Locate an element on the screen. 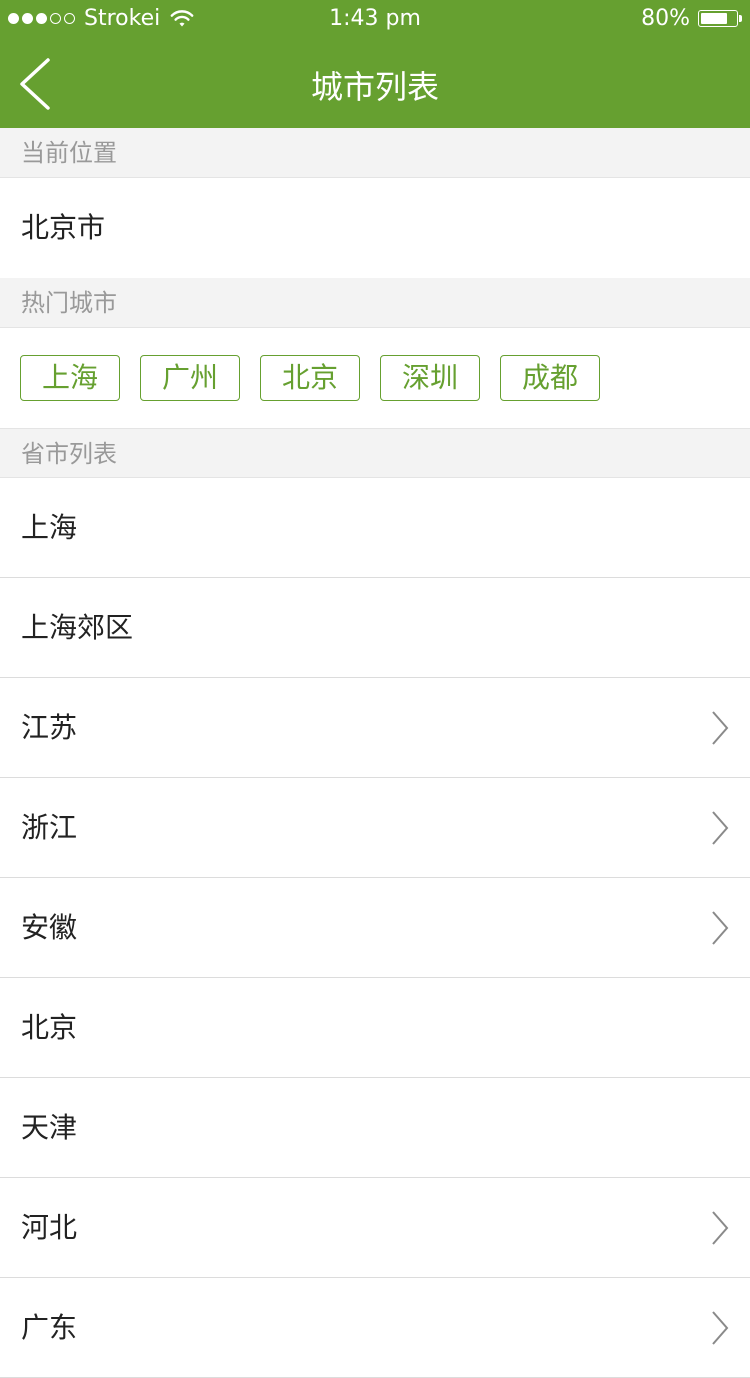  section-header-hot: 热门城市 is located at coordinates (375, 303).